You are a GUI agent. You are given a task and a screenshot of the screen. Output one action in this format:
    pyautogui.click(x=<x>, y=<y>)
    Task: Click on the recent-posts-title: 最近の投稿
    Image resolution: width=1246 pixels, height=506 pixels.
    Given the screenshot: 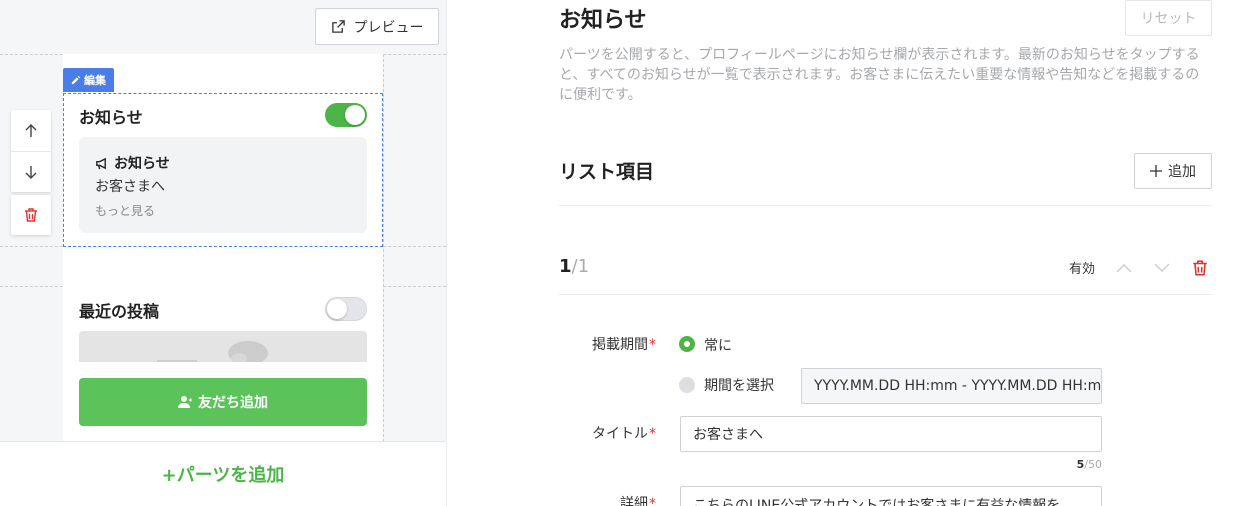 What is the action you would take?
    pyautogui.click(x=119, y=311)
    